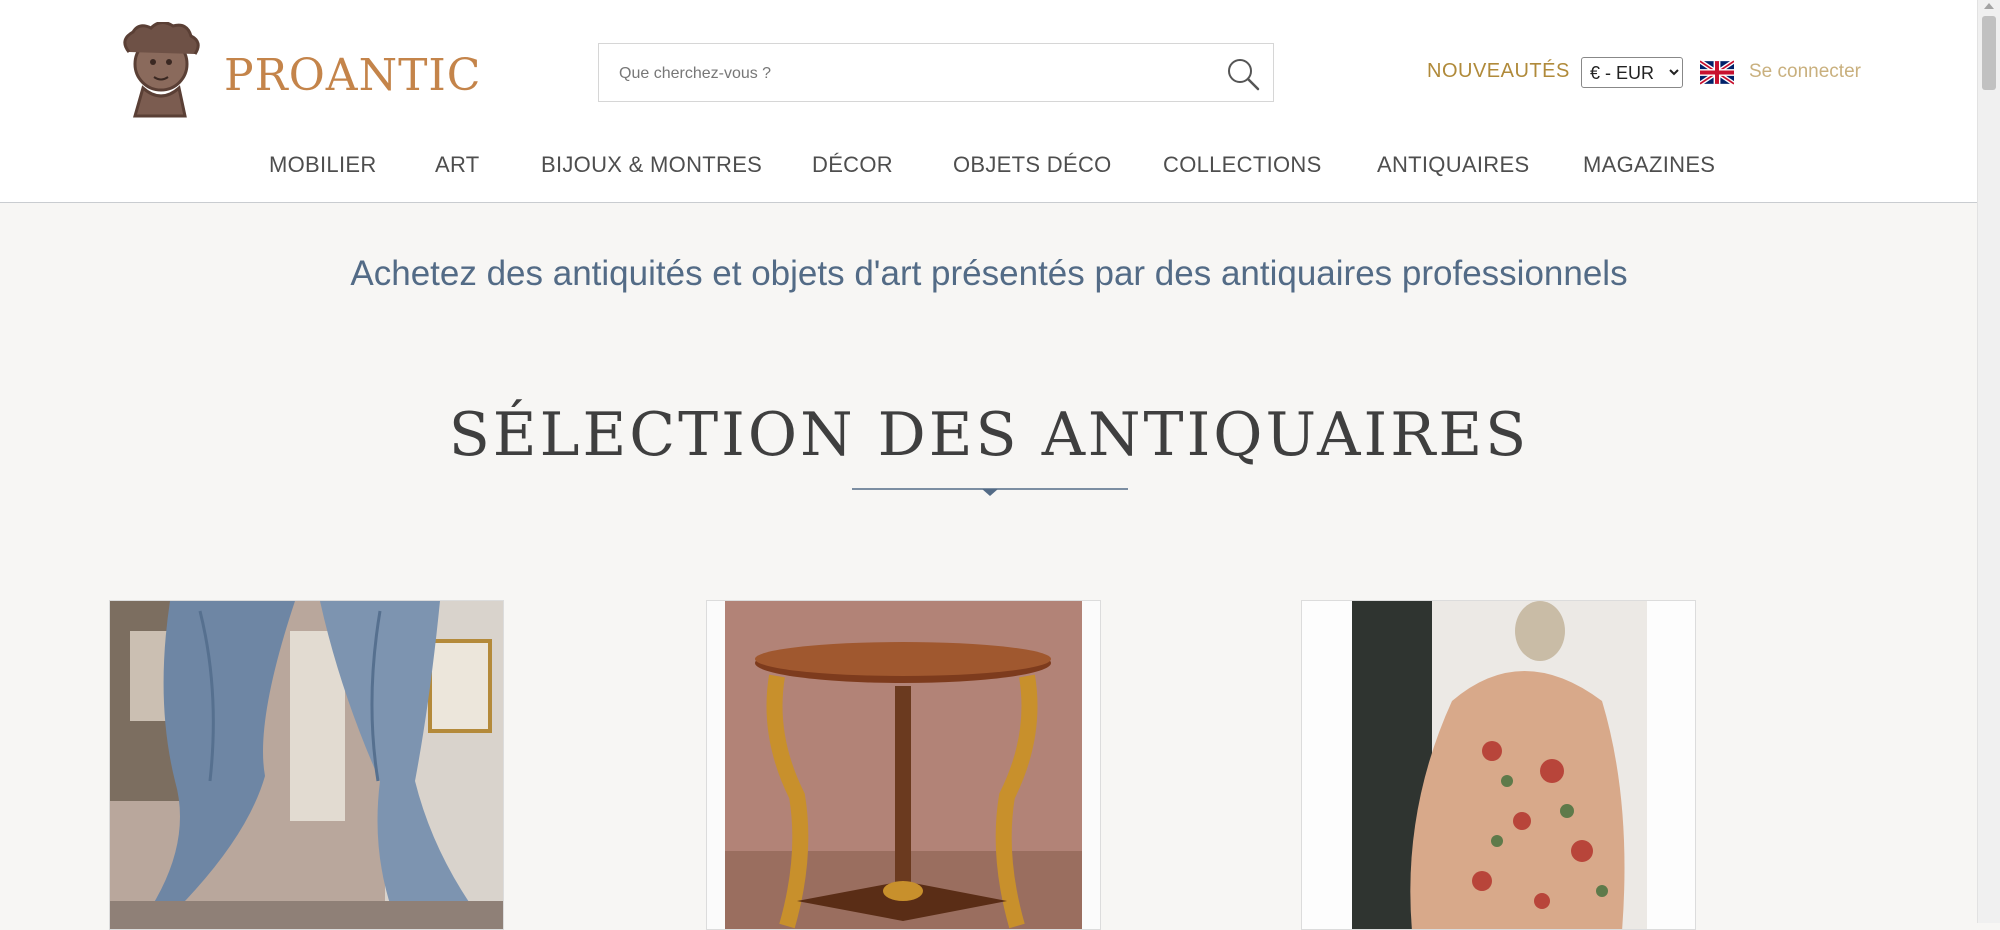 Image resolution: width=2000 pixels, height=930 pixels. I want to click on blue-curtains-photo, so click(306, 765).